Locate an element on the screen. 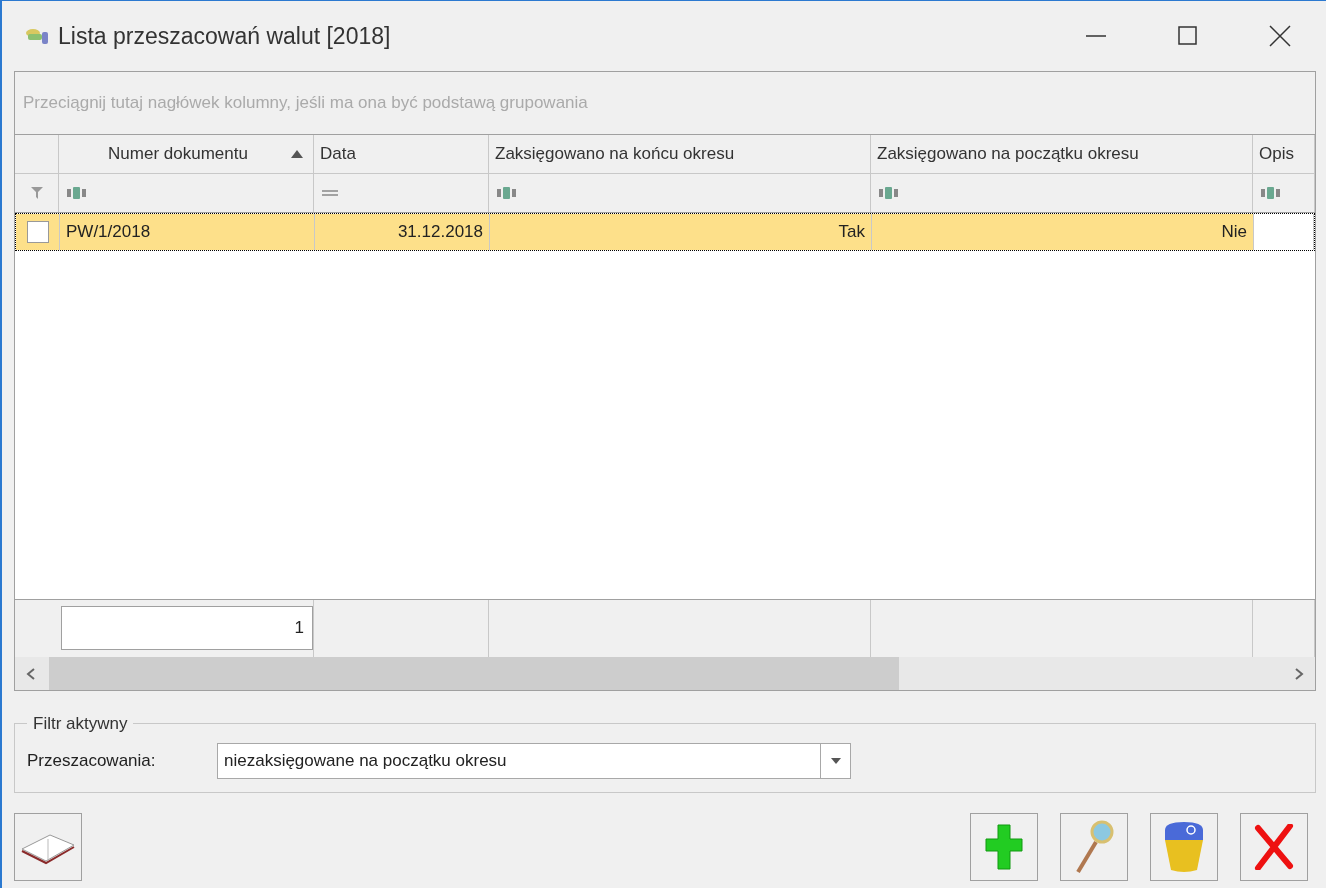 The height and width of the screenshot is (888, 1326). filter-icon is located at coordinates (36, 193).